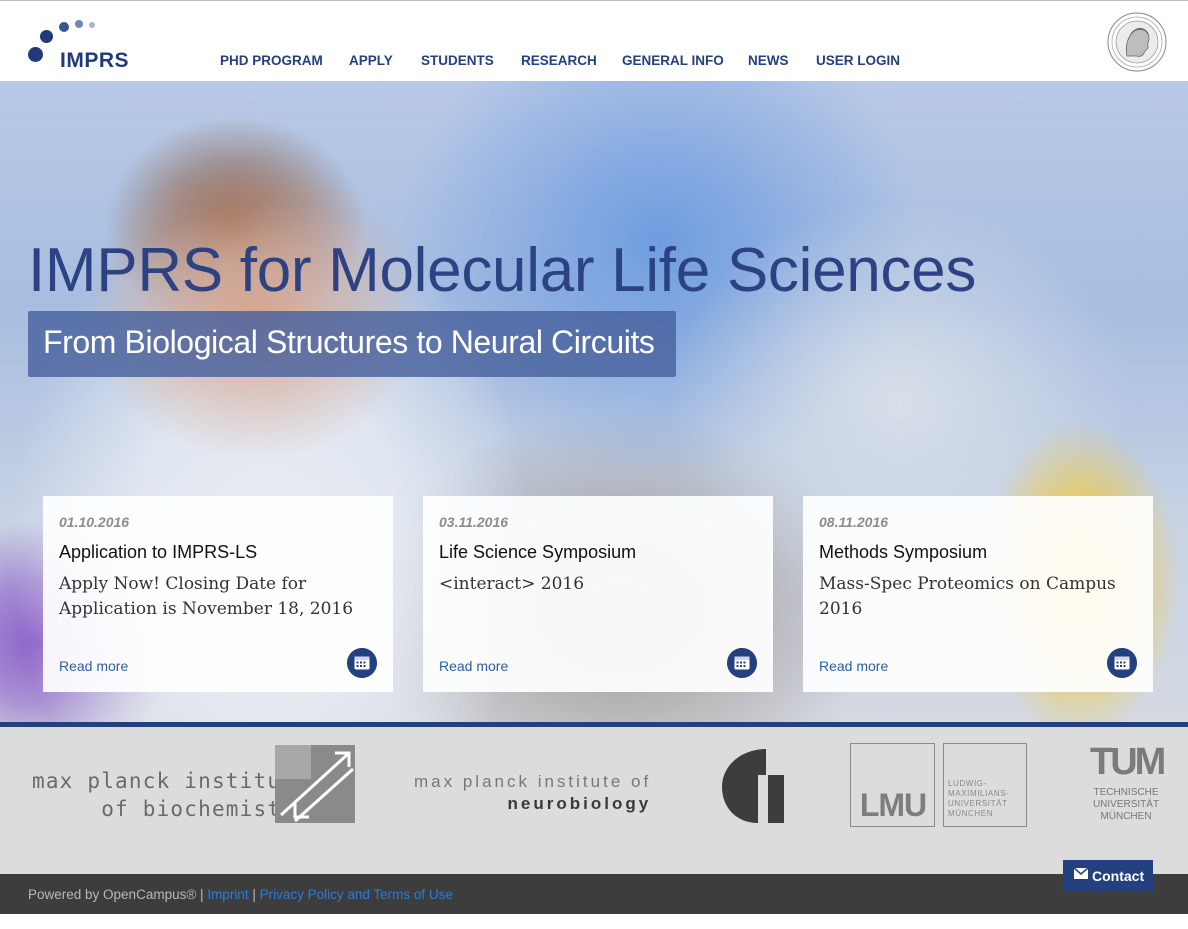 Image resolution: width=1188 pixels, height=929 pixels. What do you see at coordinates (971, 813) in the screenshot?
I see `lmu-long-line: MÜNCHEN` at bounding box center [971, 813].